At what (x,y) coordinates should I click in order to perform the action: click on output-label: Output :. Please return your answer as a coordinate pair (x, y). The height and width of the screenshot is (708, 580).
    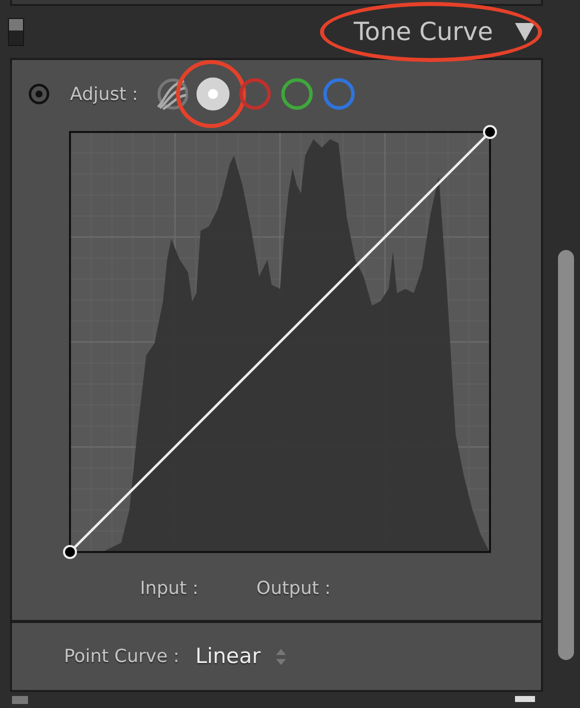
    Looking at the image, I should click on (293, 588).